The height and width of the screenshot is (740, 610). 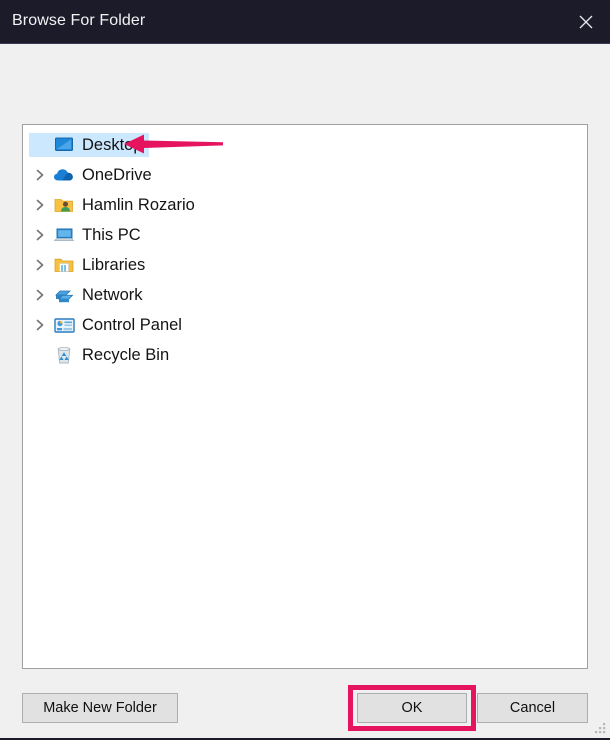 I want to click on cloud-icon, so click(x=64, y=175).